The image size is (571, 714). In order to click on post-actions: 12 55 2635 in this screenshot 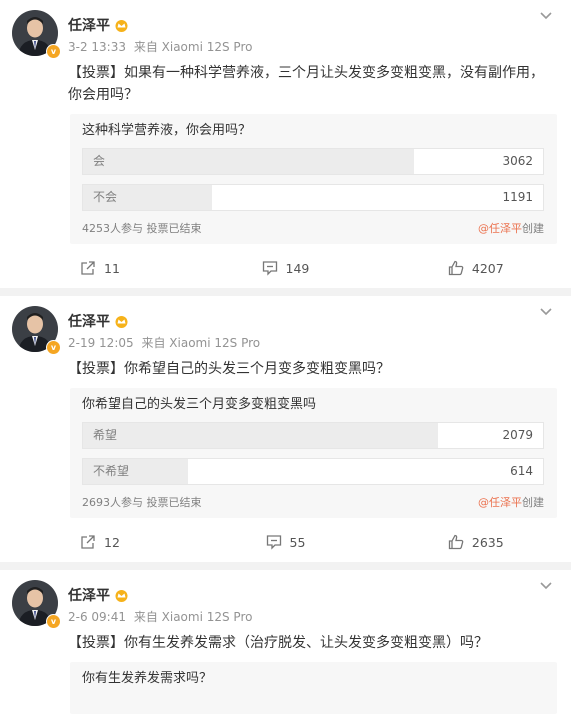, I will do `click(285, 542)`.